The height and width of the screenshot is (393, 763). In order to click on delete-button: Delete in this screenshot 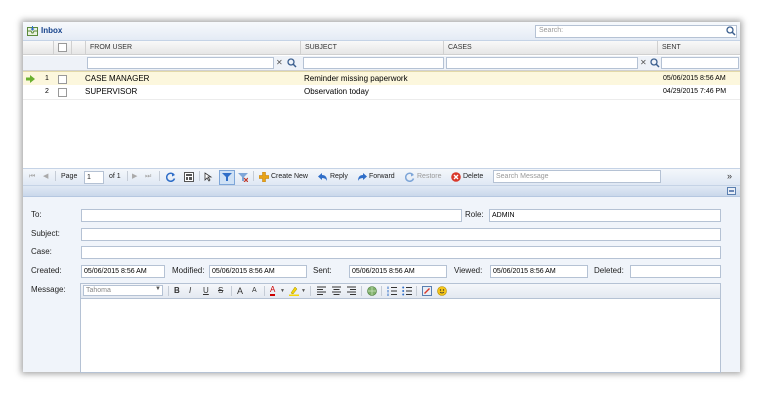, I will do `click(473, 177)`.